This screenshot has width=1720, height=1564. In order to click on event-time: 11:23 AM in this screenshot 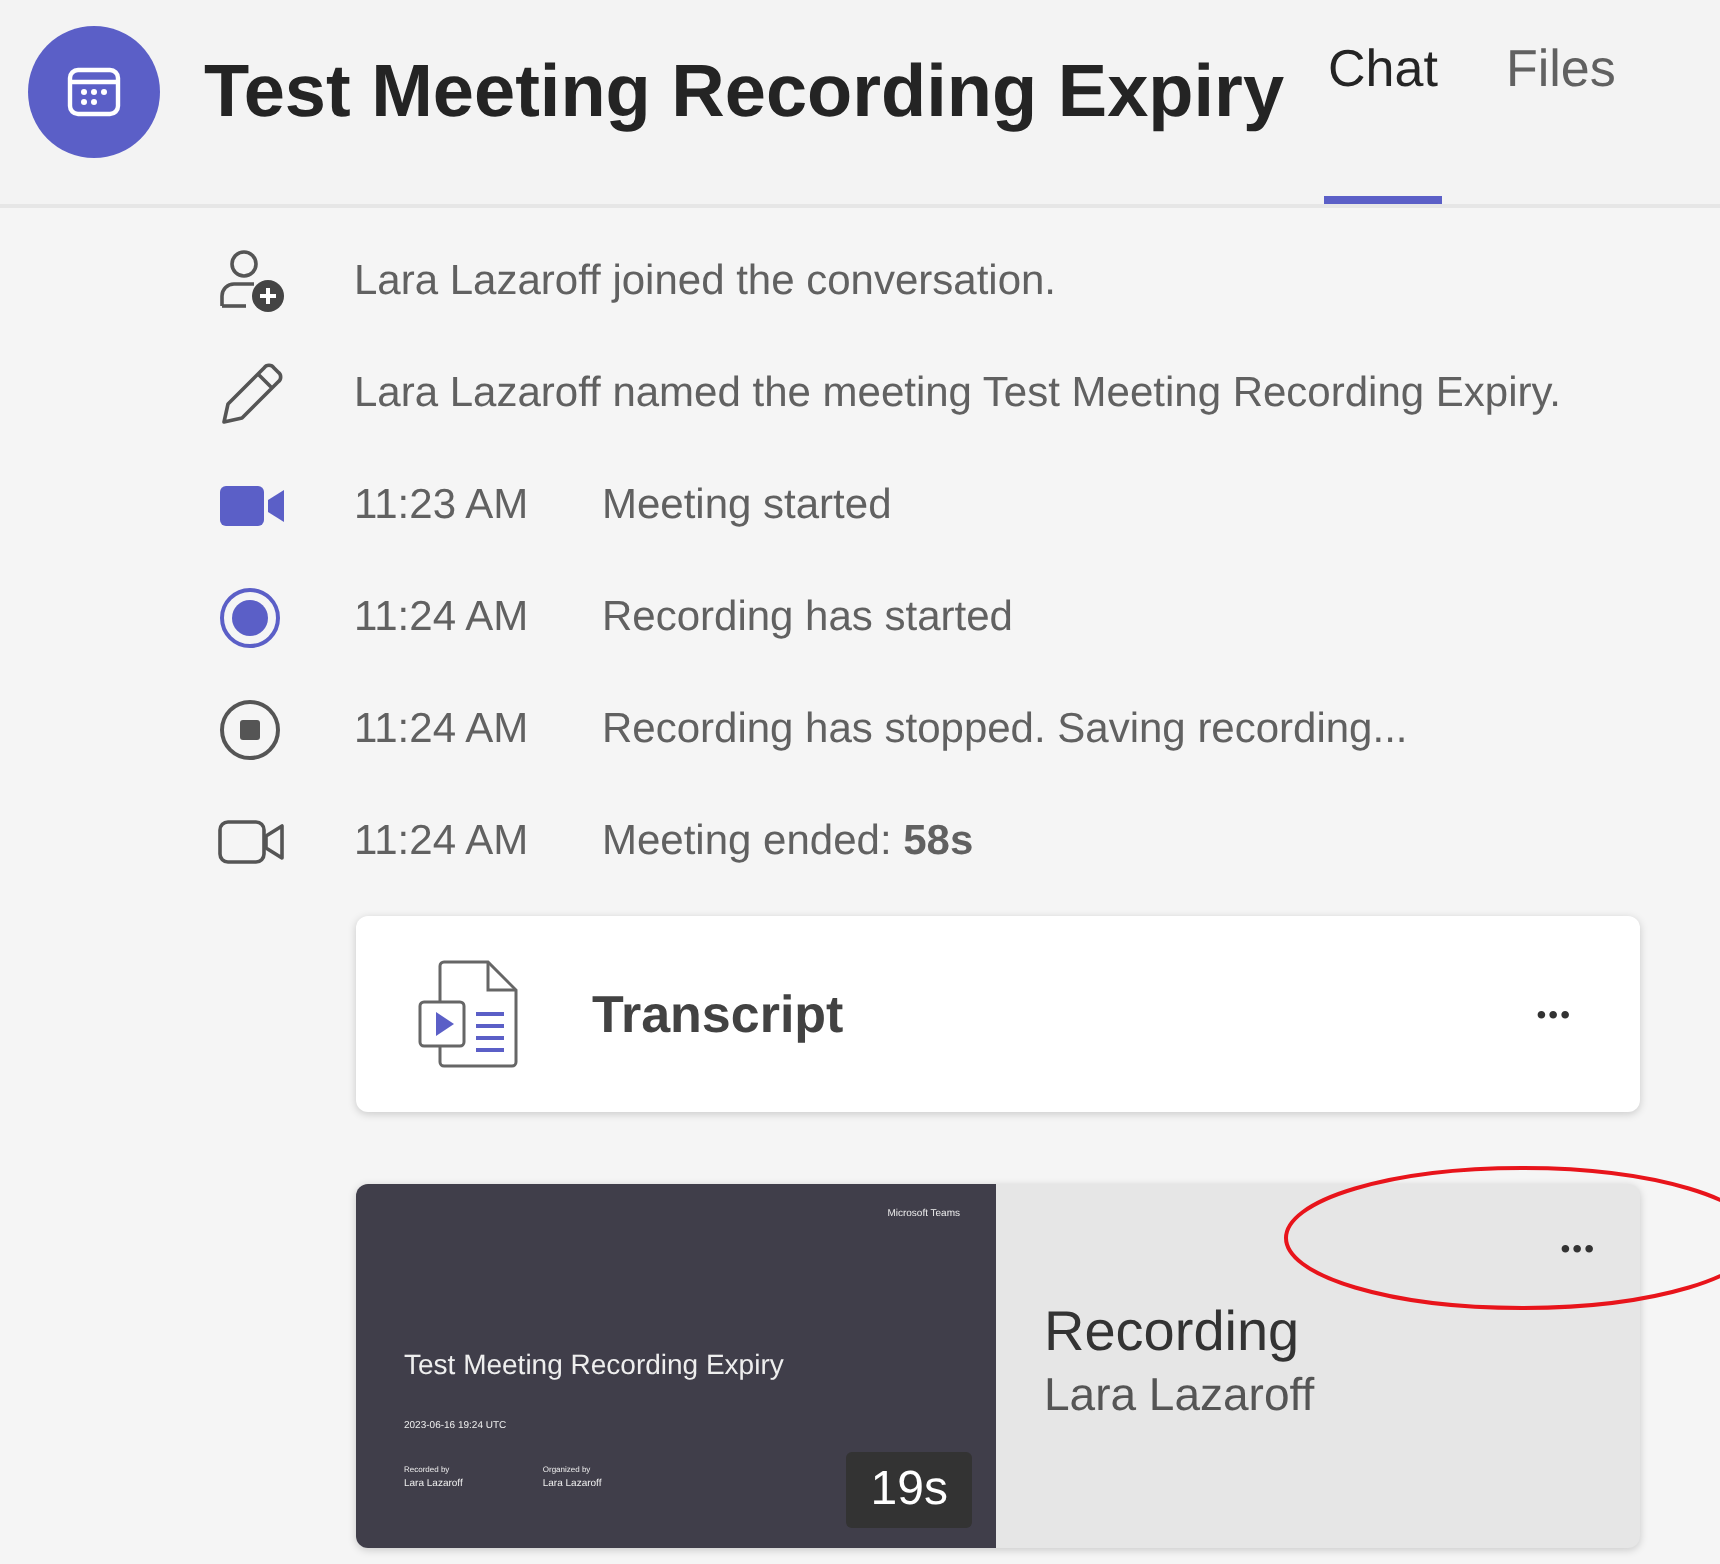, I will do `click(442, 506)`.